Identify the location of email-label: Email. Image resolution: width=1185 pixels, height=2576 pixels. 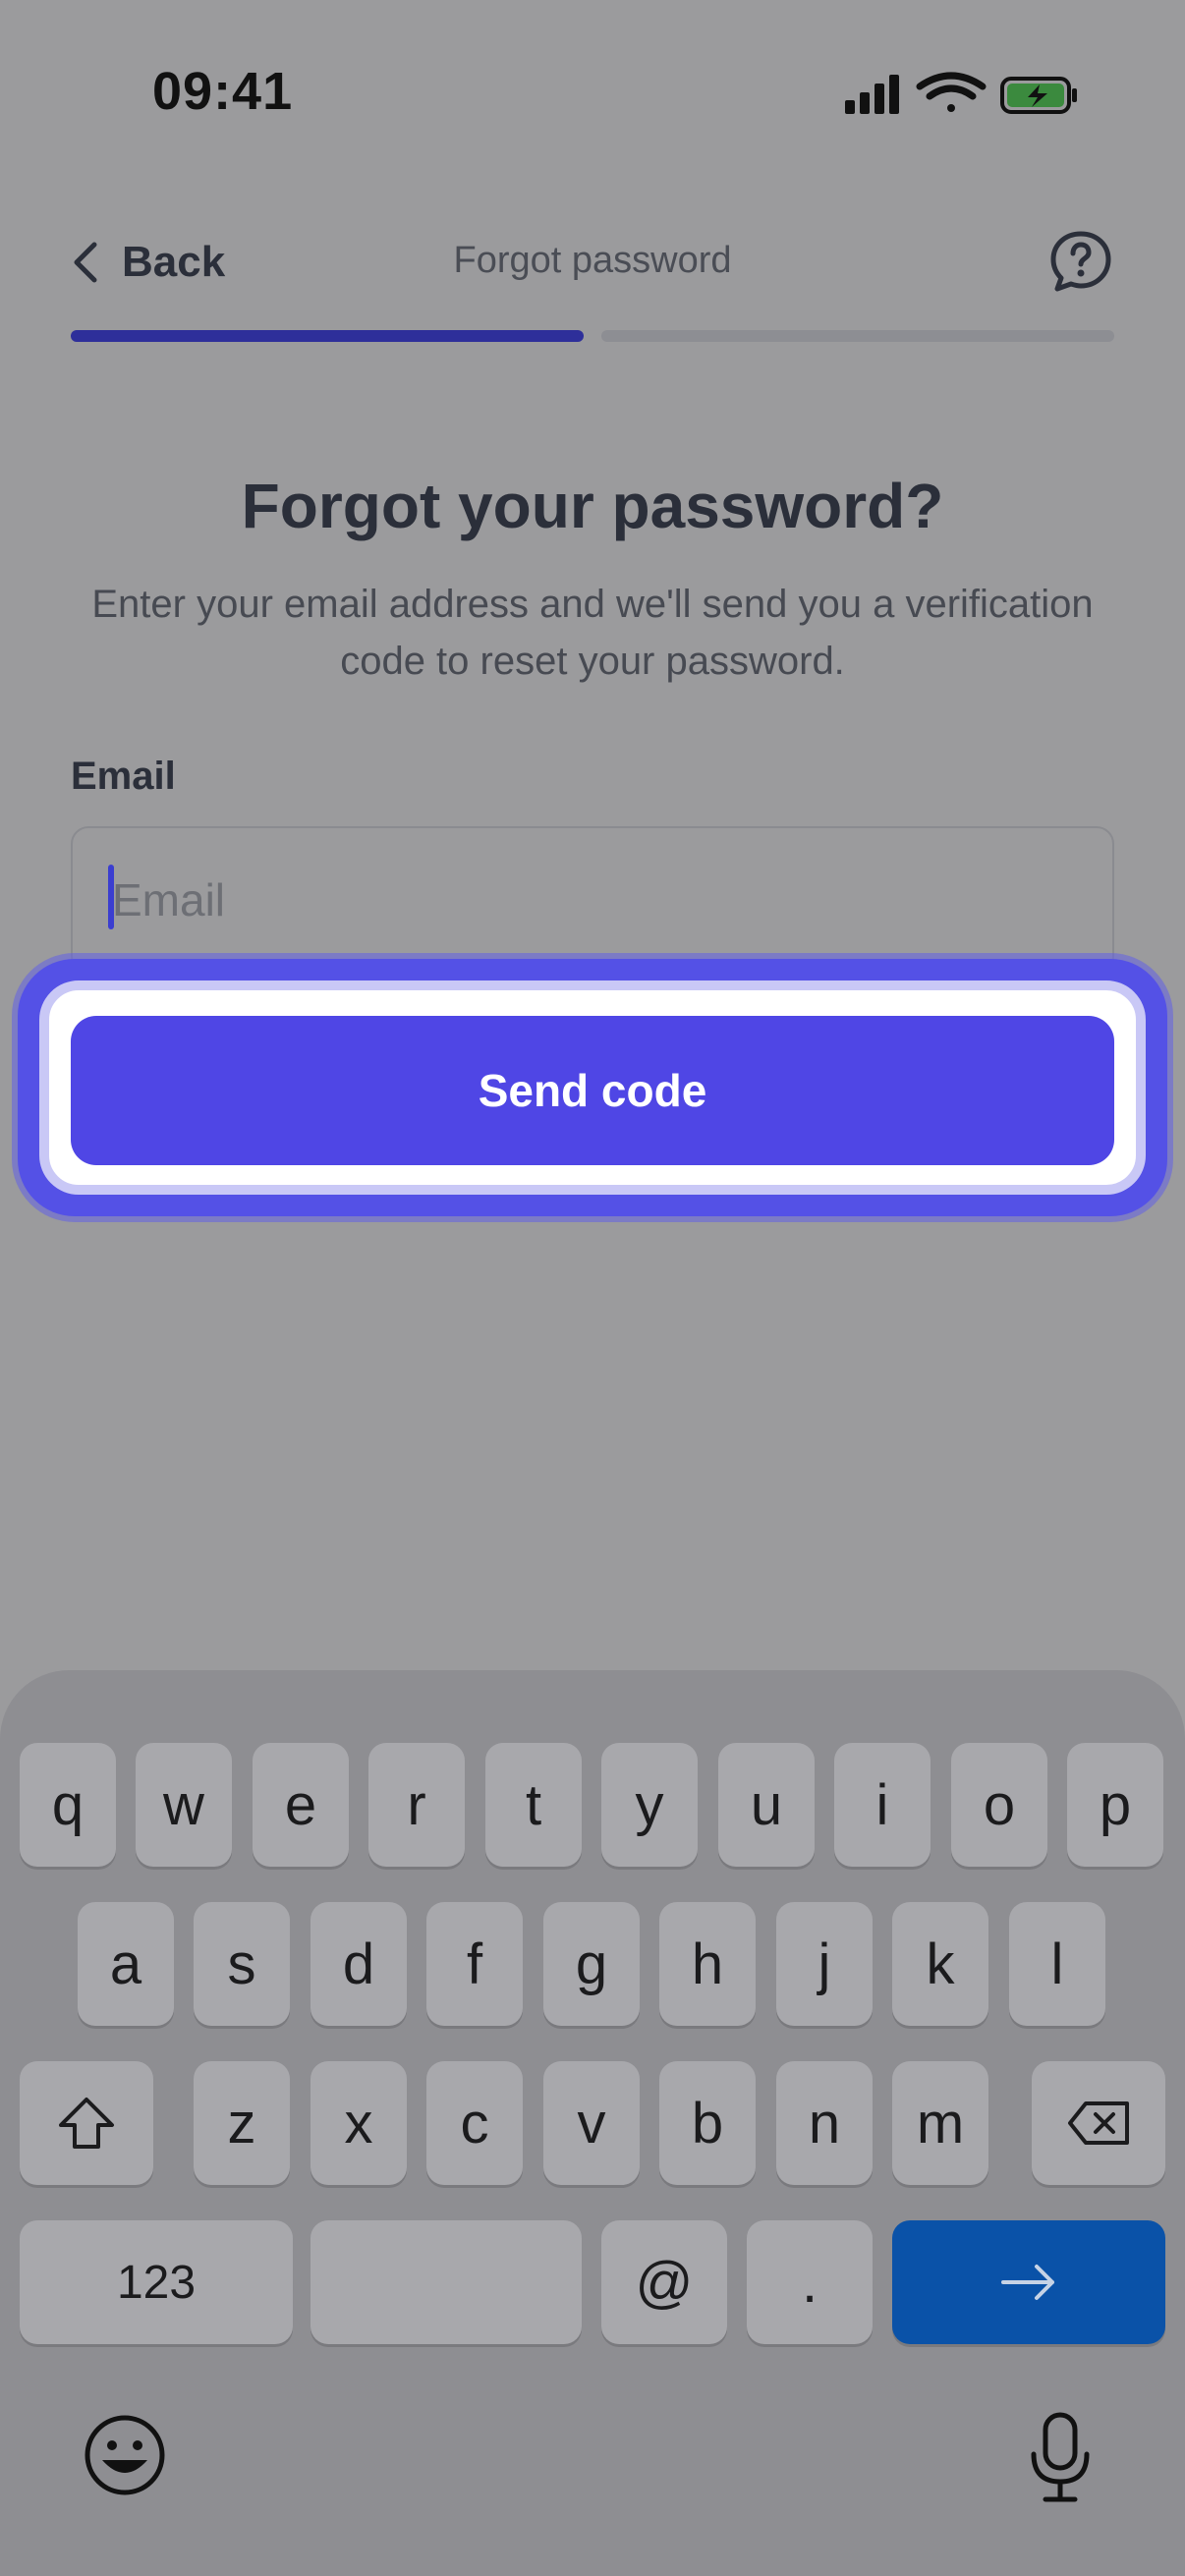
(124, 776).